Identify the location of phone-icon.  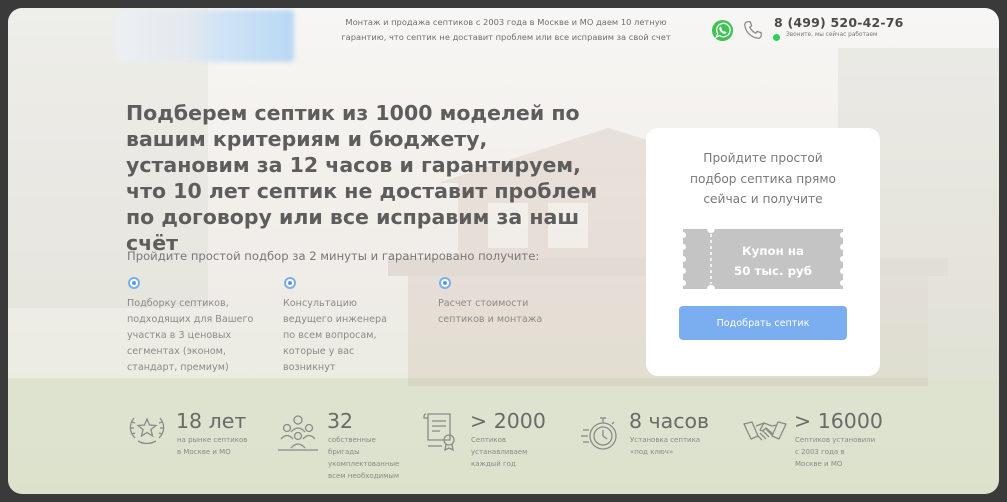
(753, 30).